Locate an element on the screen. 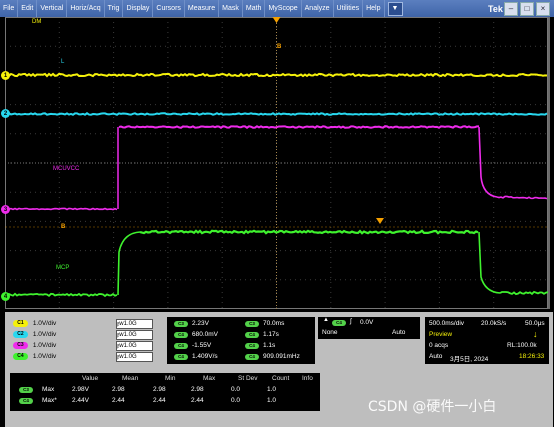  stats-header: St Dev is located at coordinates (248, 378).